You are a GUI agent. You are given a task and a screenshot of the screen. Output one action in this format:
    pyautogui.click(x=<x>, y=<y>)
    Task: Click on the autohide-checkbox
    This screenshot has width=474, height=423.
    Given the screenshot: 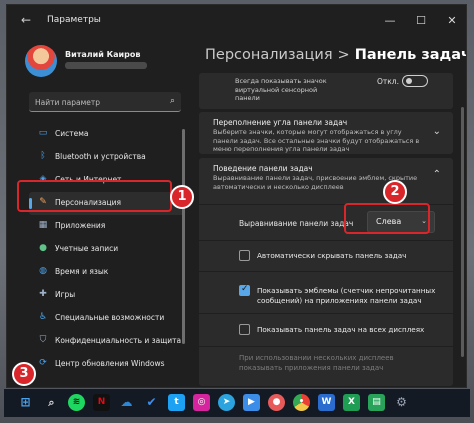 What is the action you would take?
    pyautogui.click(x=244, y=255)
    